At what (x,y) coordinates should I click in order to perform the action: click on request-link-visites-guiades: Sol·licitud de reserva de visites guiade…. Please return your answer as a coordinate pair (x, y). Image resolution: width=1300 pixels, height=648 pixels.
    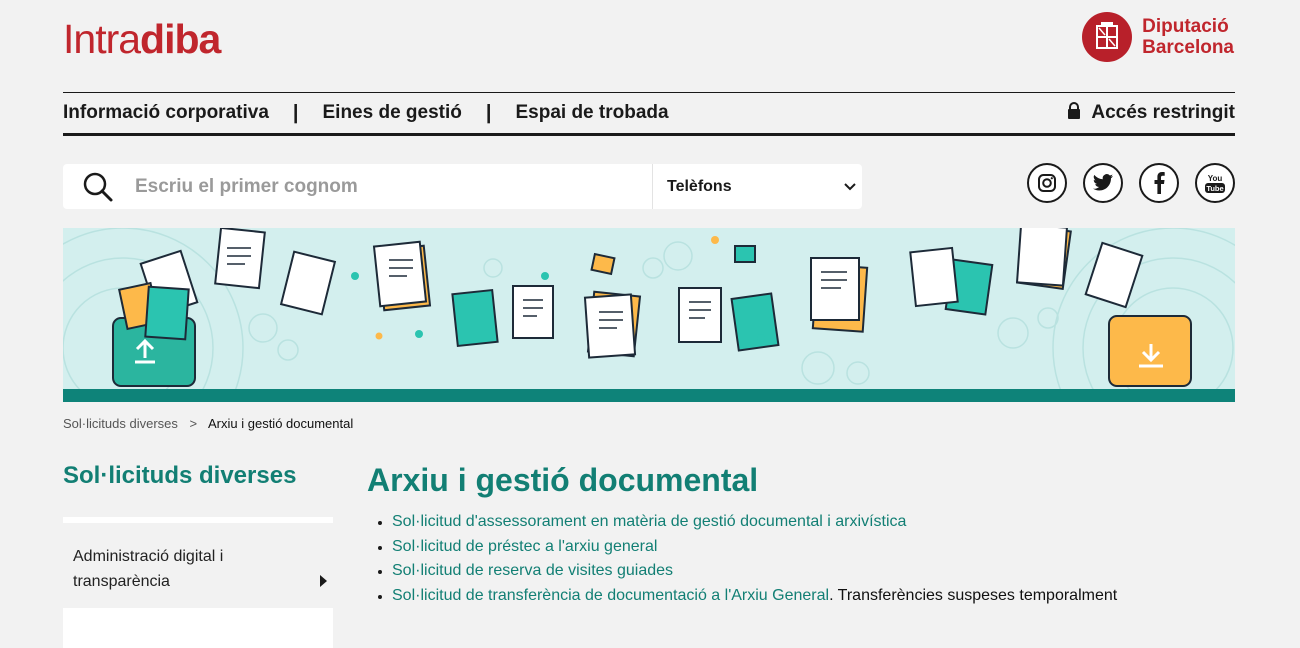
    Looking at the image, I should click on (532, 570).